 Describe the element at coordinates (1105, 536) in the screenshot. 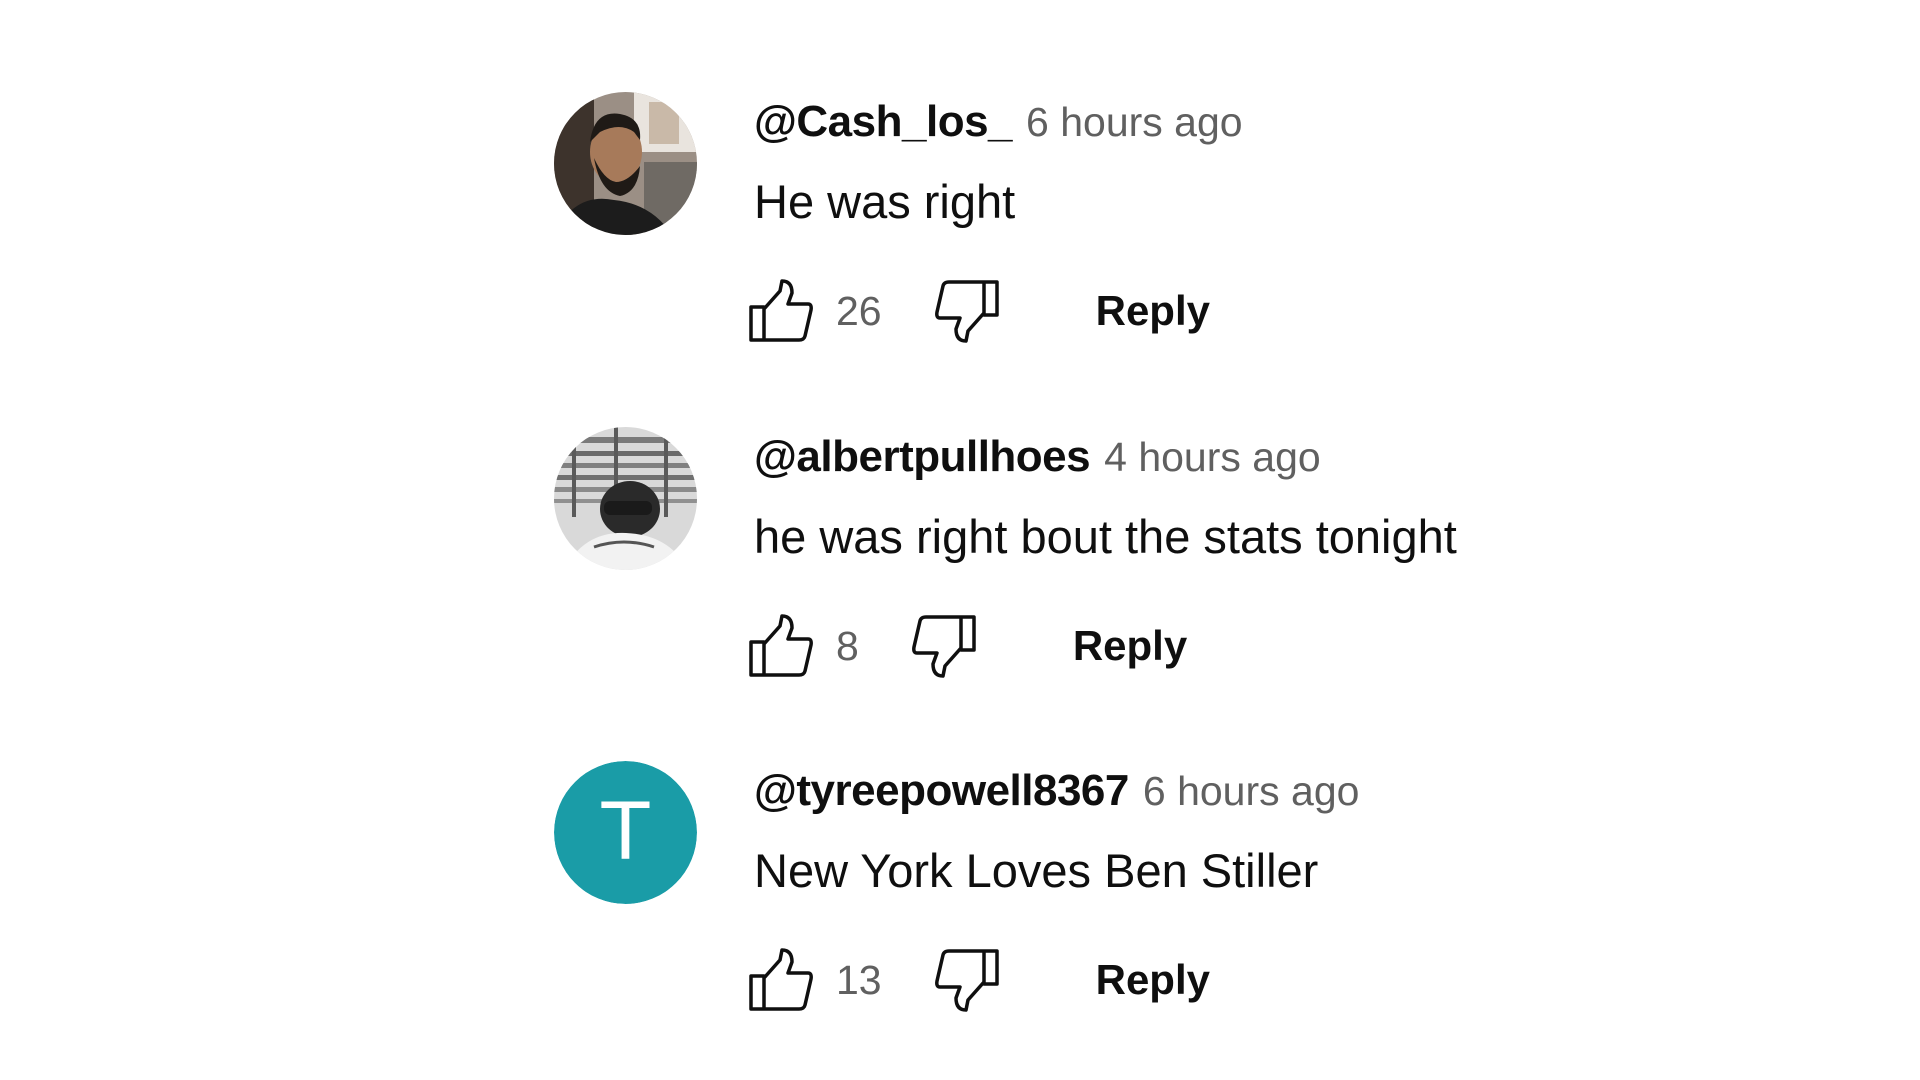

I see `comment-text: he was right bout the stats tonight` at that location.